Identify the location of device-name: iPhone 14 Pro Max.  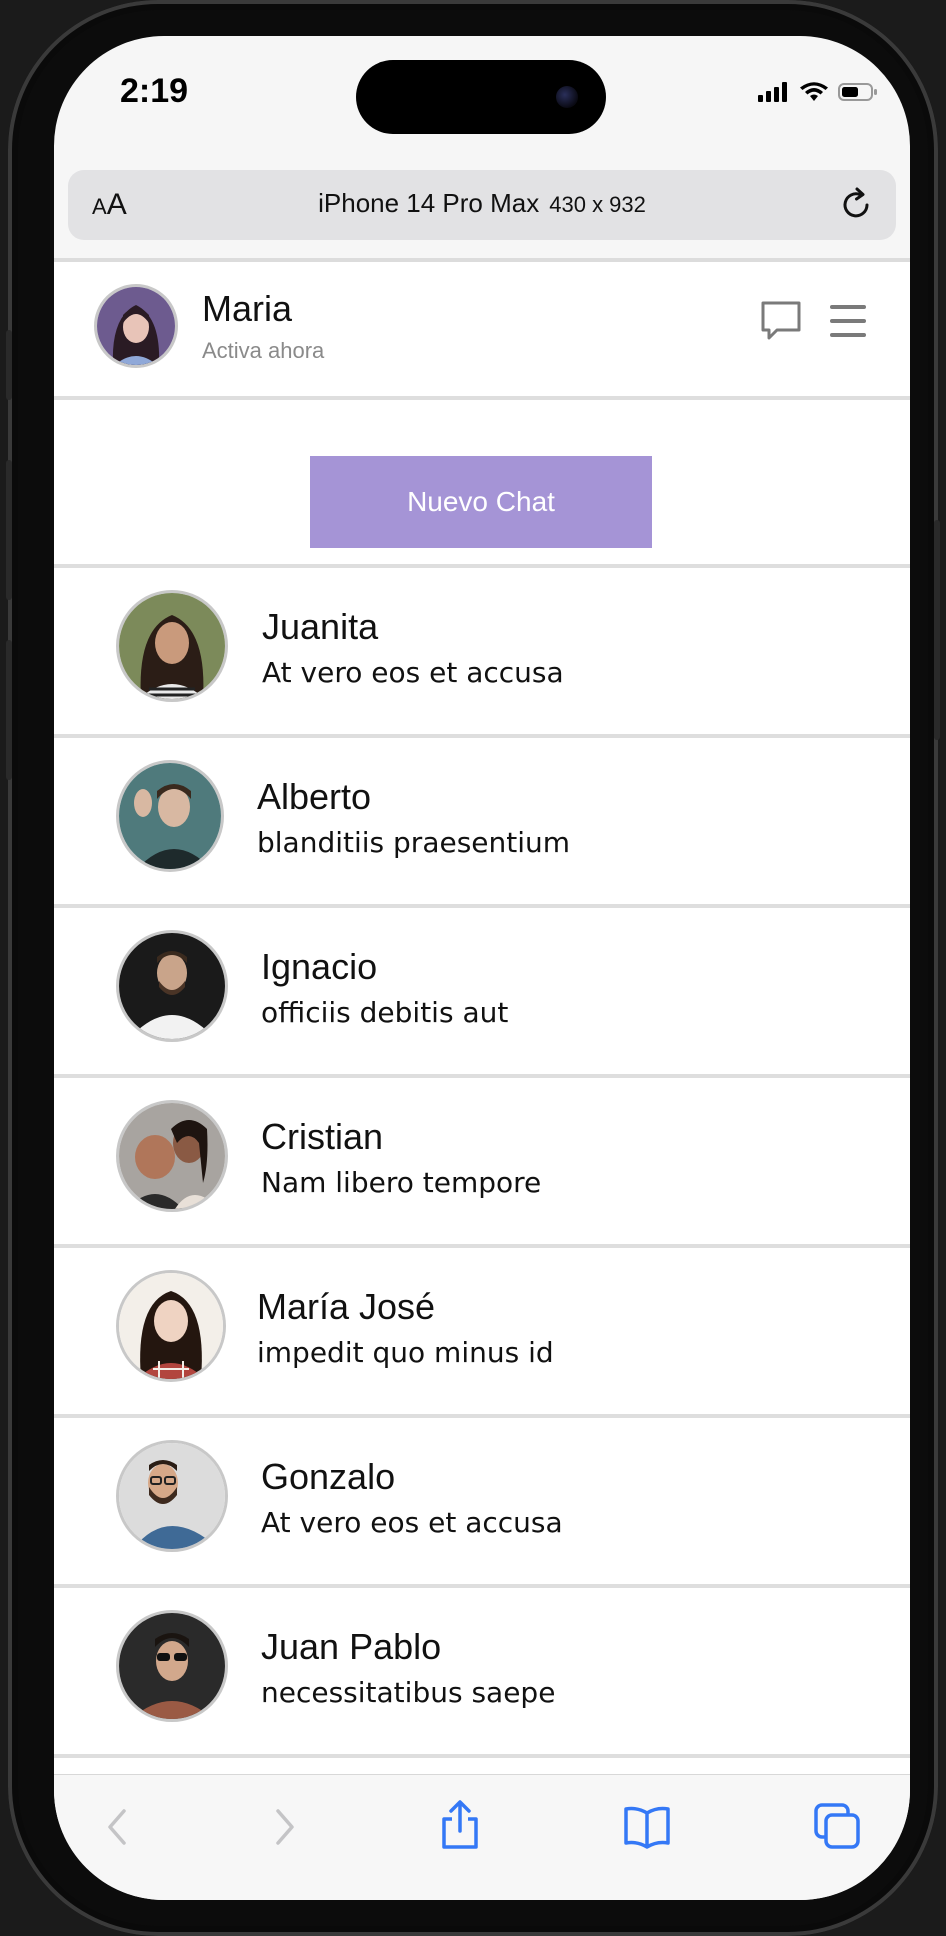
(429, 203).